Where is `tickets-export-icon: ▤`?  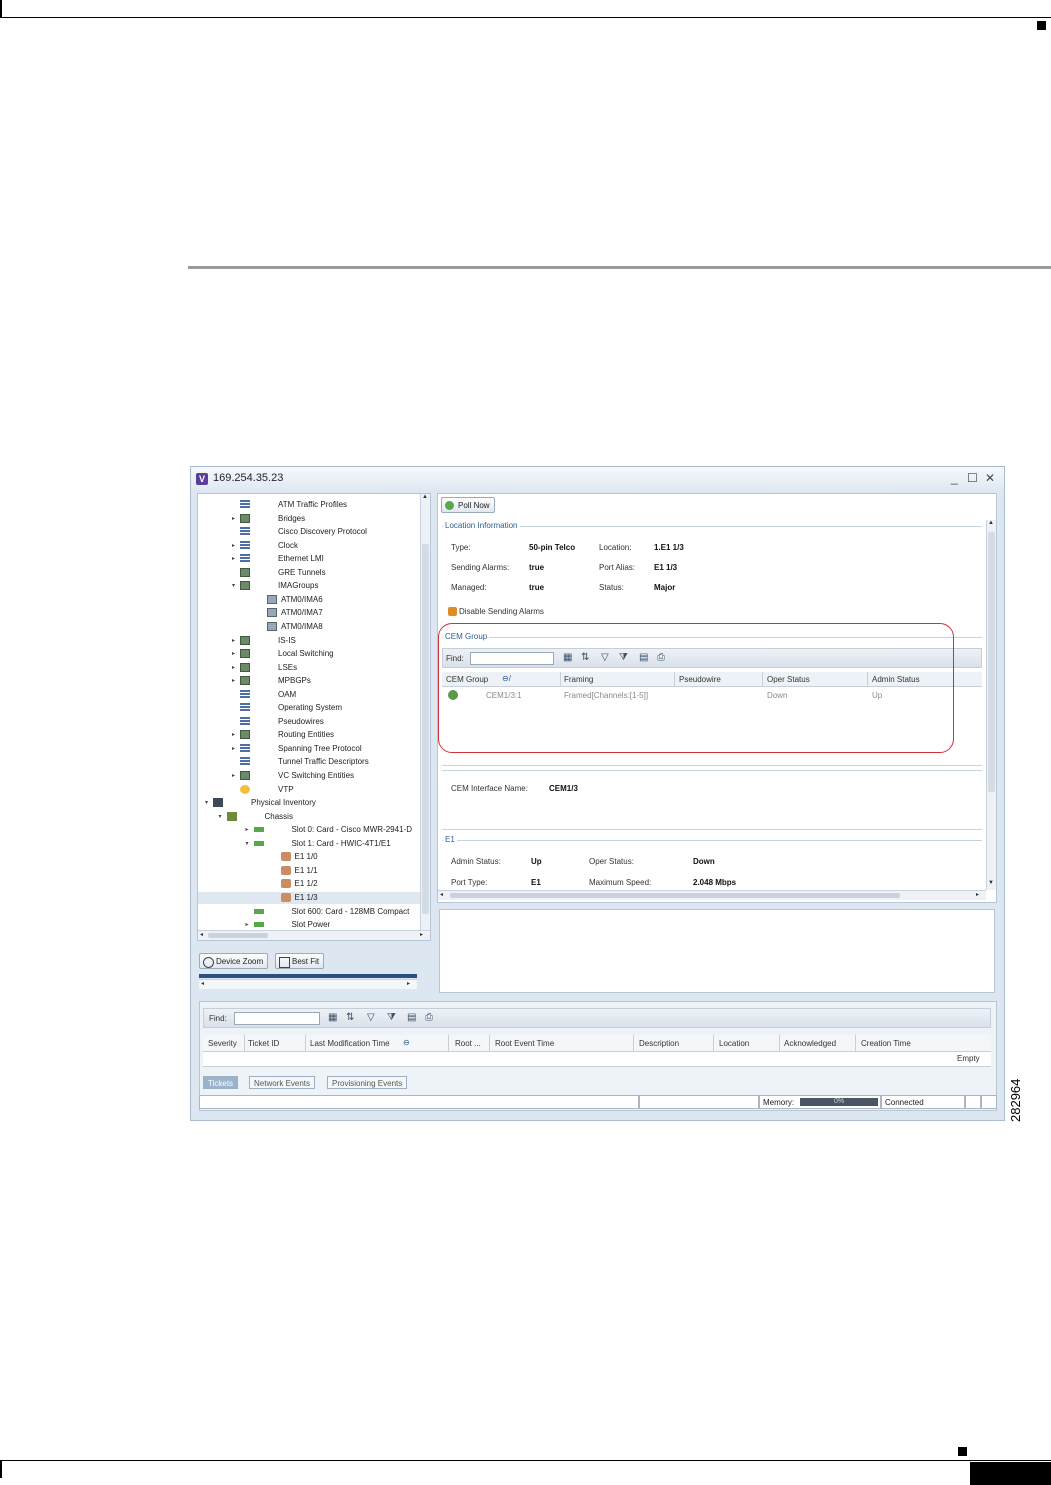 tickets-export-icon: ▤ is located at coordinates (411, 1017).